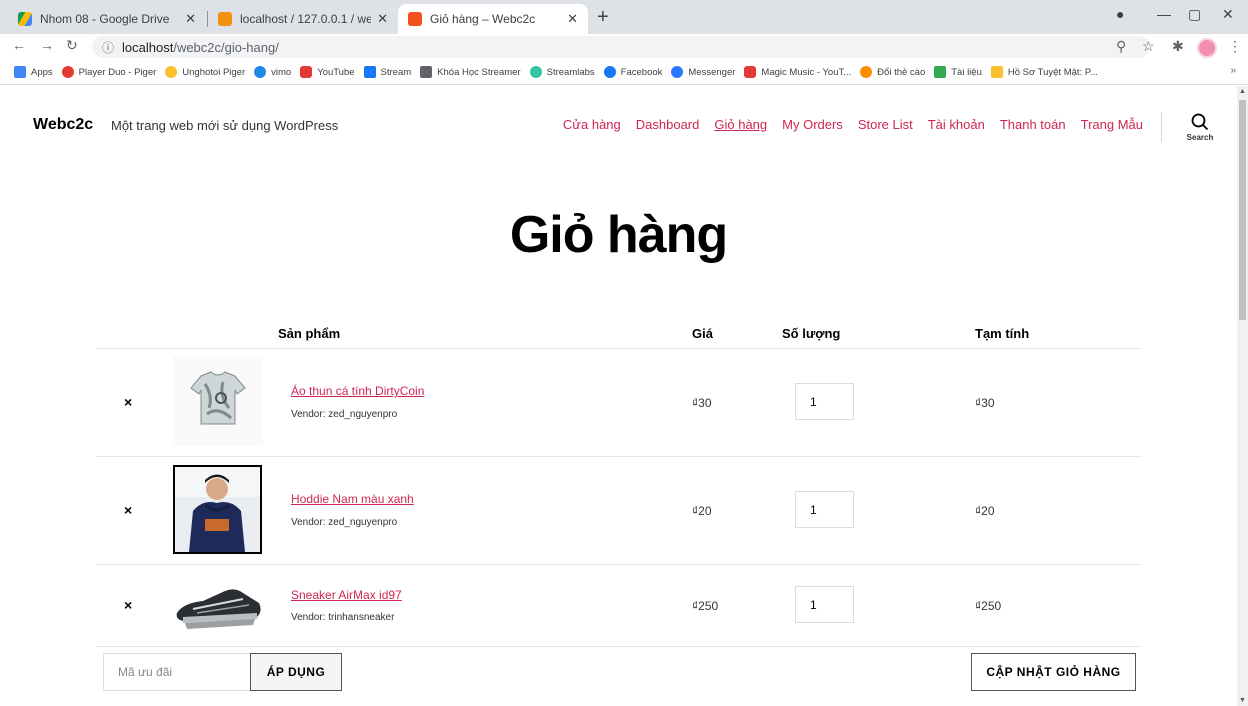 This screenshot has height=706, width=1248. What do you see at coordinates (306, 19) in the screenshot?
I see `tab-title: localhost / 127.0.0.1 / webc2c | p` at bounding box center [306, 19].